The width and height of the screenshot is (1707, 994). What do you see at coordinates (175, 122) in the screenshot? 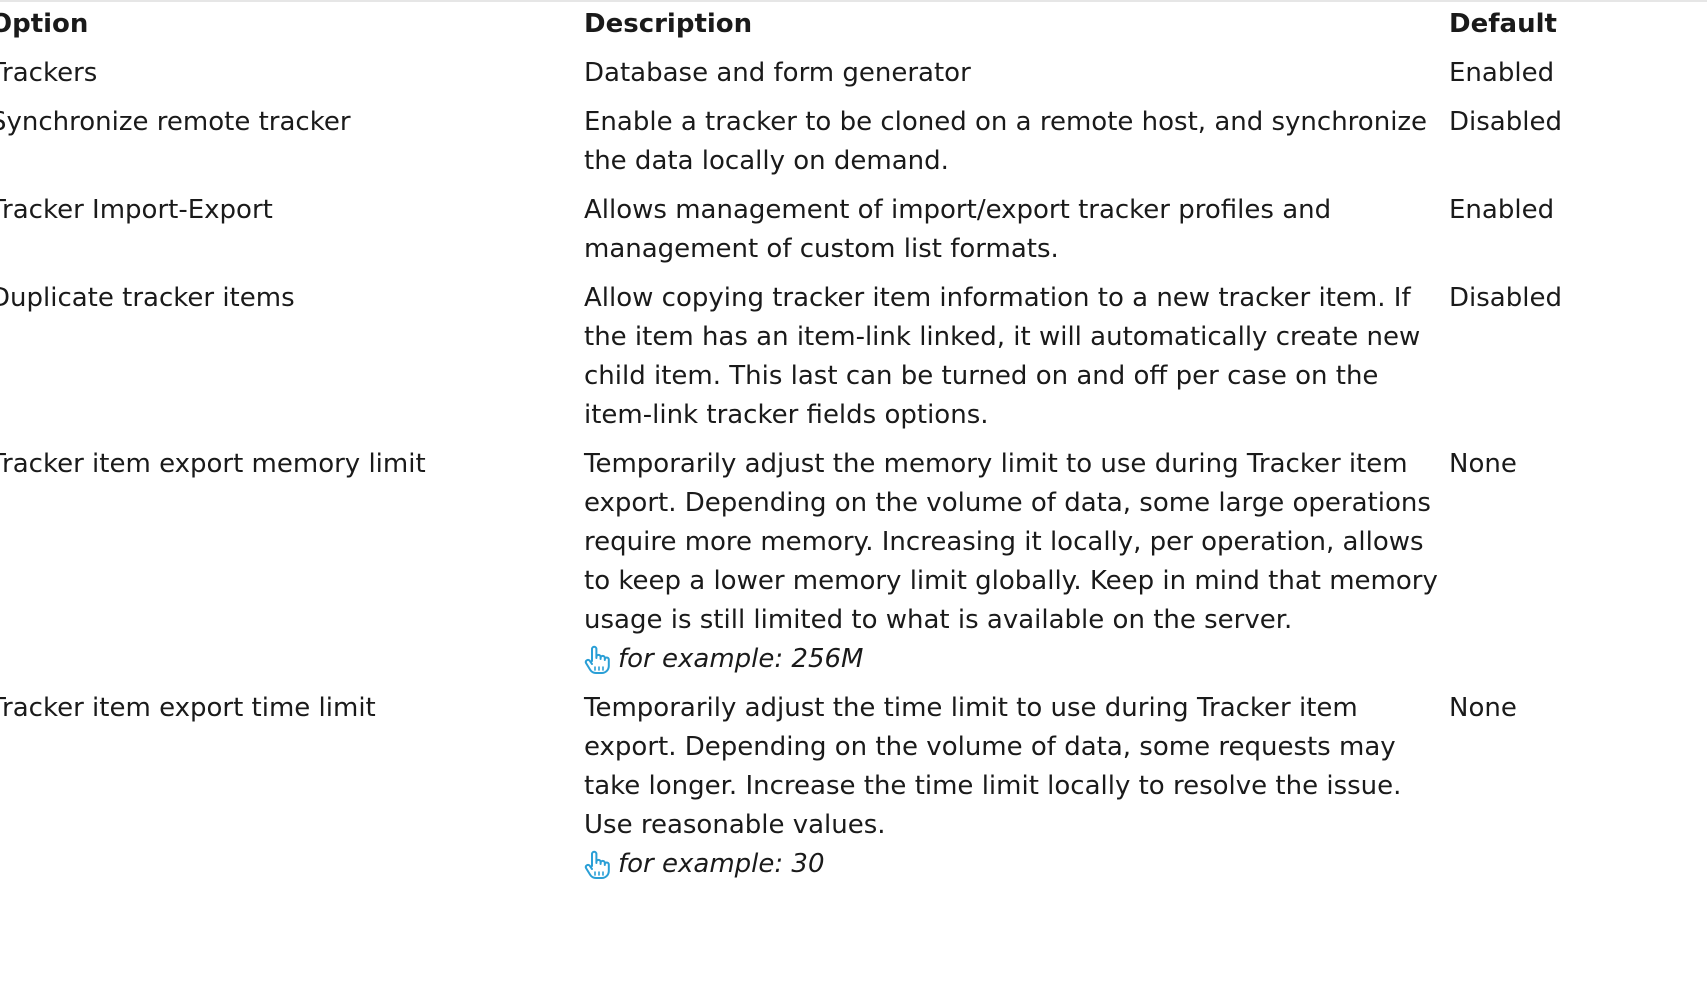
I see `option-name: Synchronize remote tracker` at bounding box center [175, 122].